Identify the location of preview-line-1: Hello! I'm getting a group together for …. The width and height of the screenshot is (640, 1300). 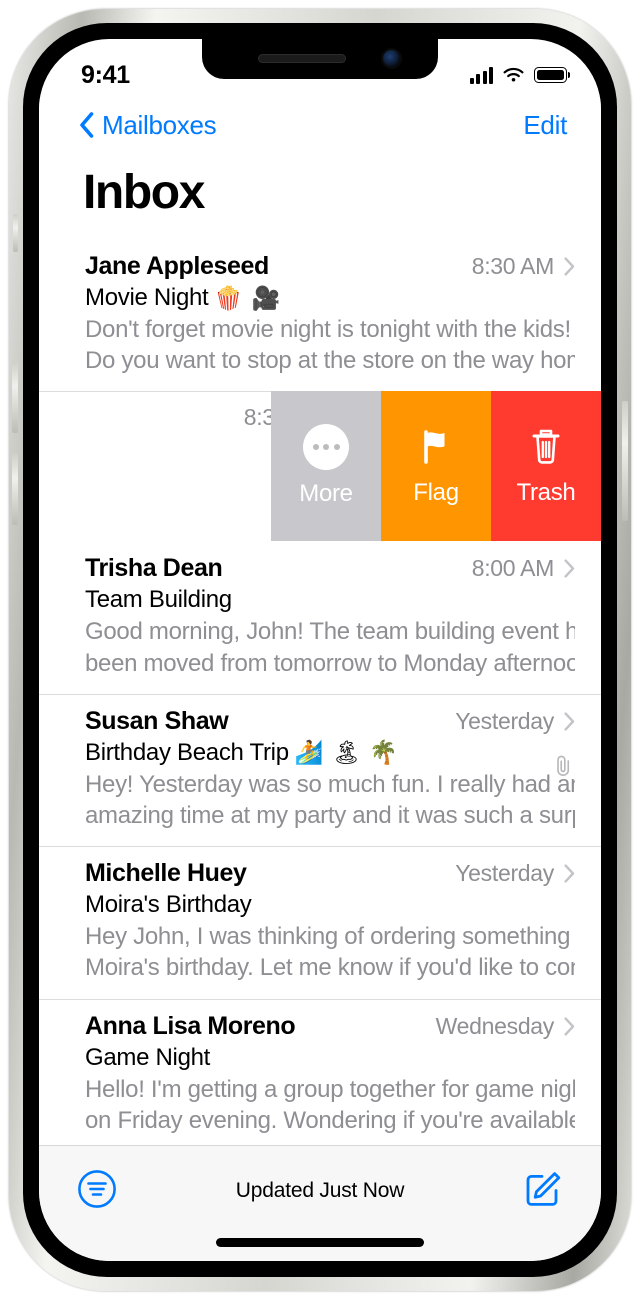
(330, 1089).